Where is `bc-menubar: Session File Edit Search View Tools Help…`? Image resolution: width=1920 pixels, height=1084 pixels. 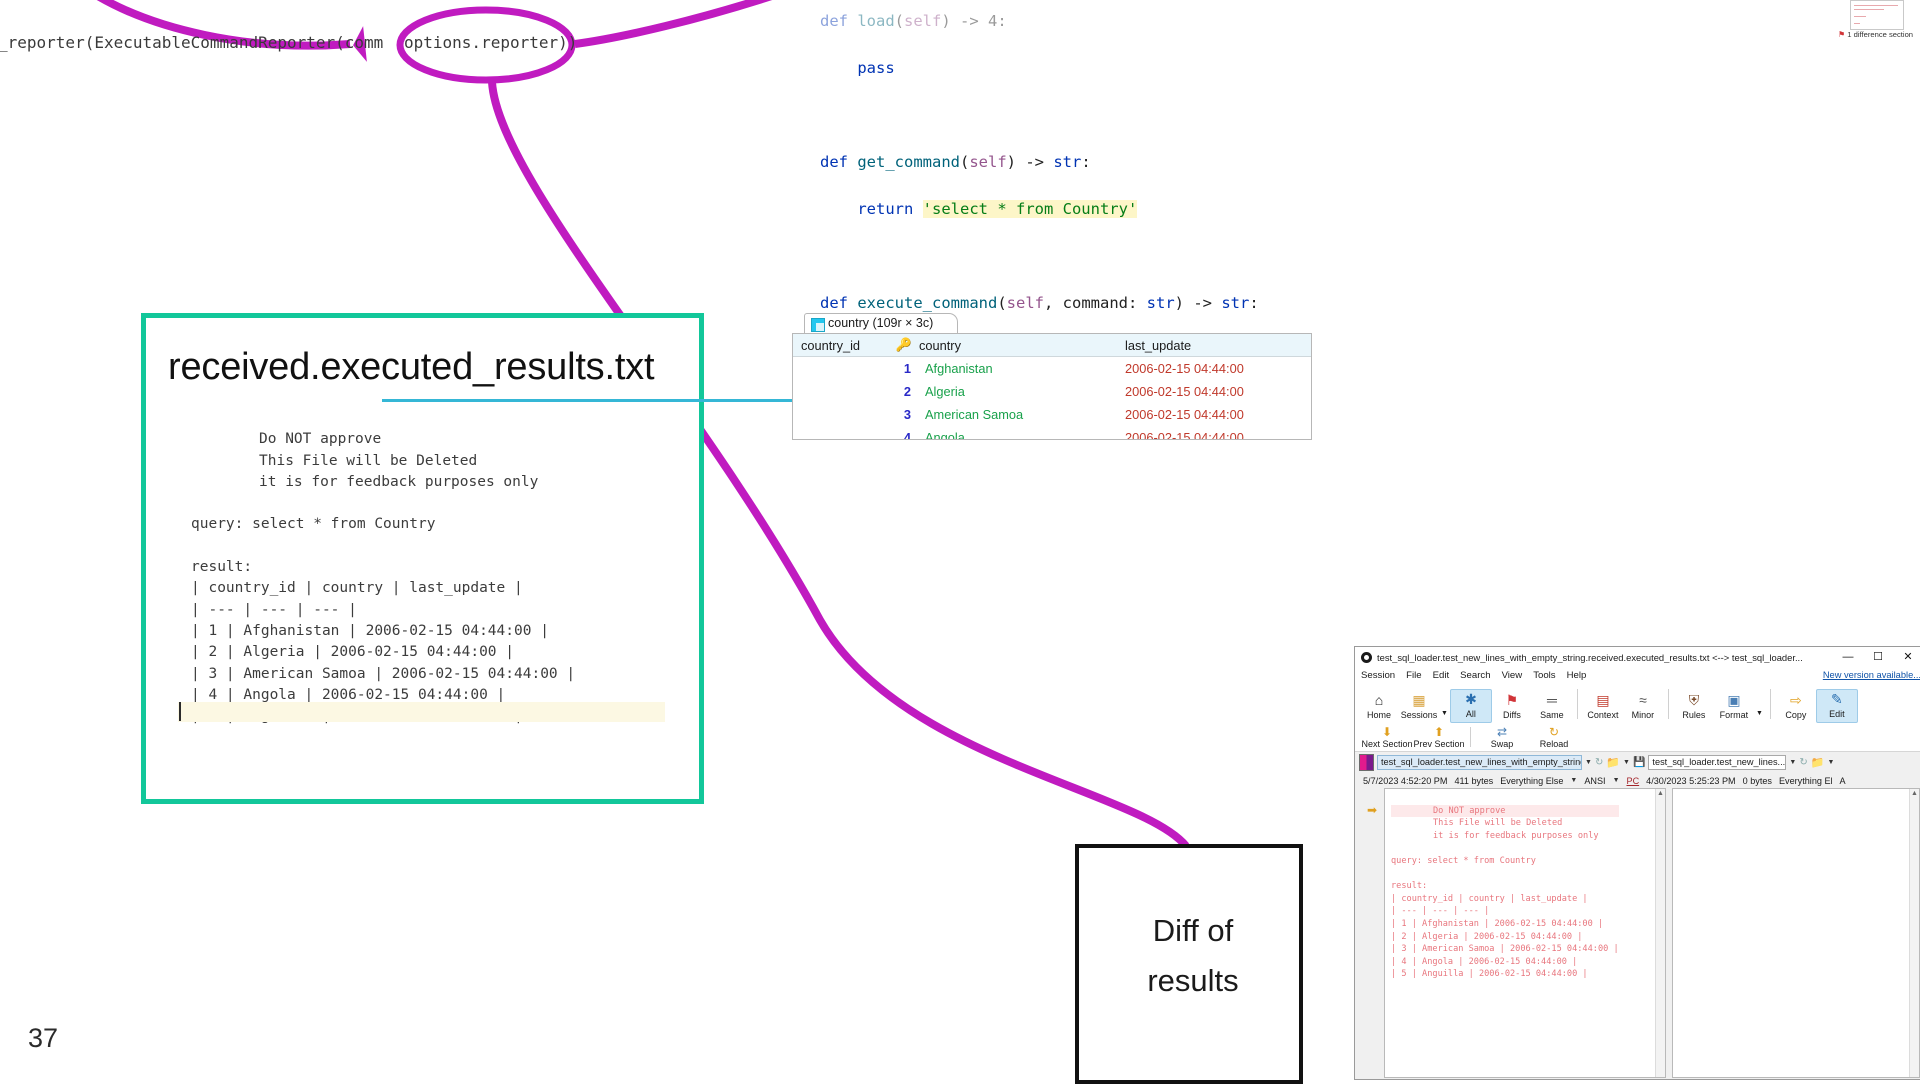
bc-menubar: Session File Edit Search View Tools Help… is located at coordinates (1637, 675).